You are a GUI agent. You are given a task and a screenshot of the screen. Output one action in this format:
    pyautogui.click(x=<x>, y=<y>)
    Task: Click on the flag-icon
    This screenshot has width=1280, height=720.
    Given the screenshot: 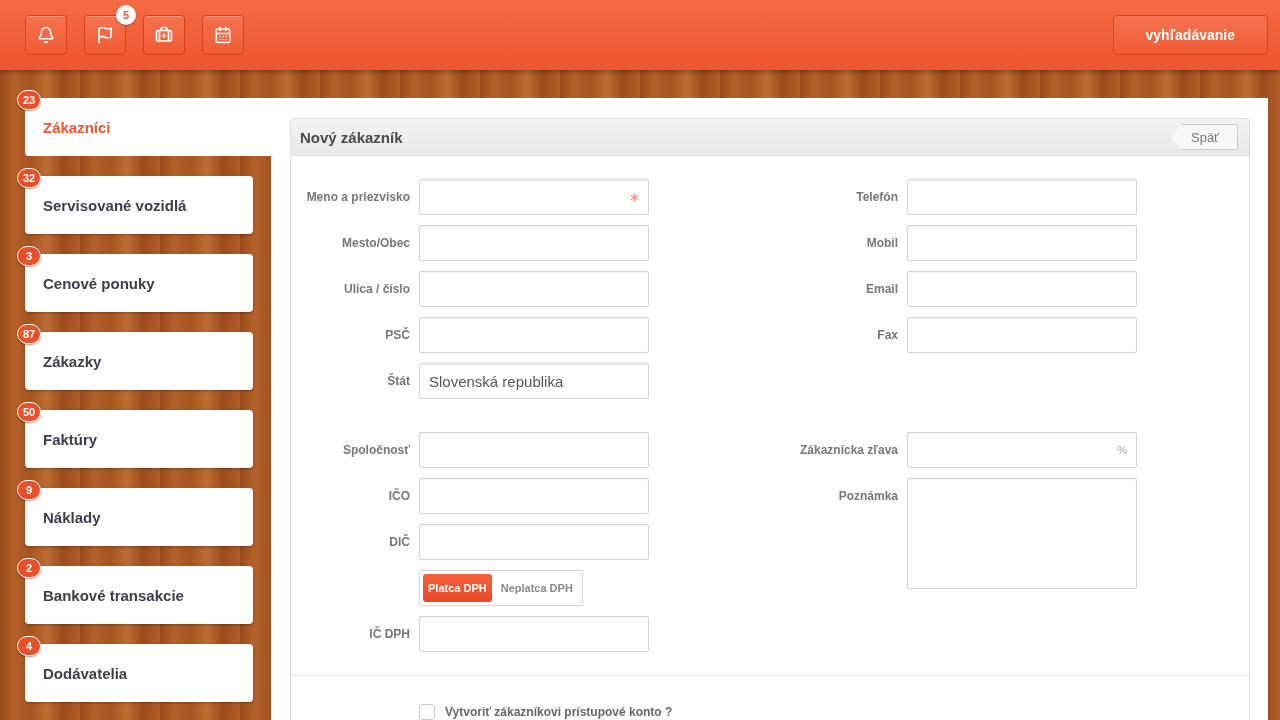 What is the action you would take?
    pyautogui.click(x=105, y=35)
    